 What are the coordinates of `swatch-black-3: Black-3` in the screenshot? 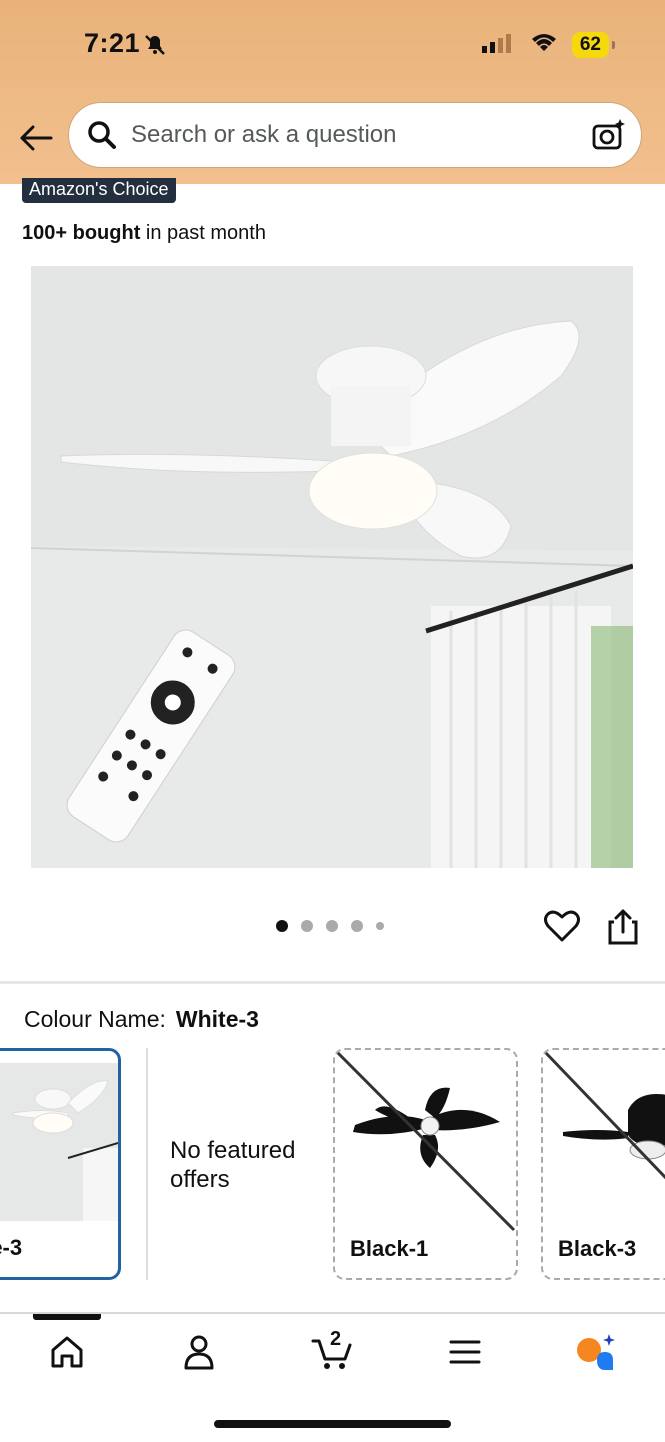 It's located at (603, 1164).